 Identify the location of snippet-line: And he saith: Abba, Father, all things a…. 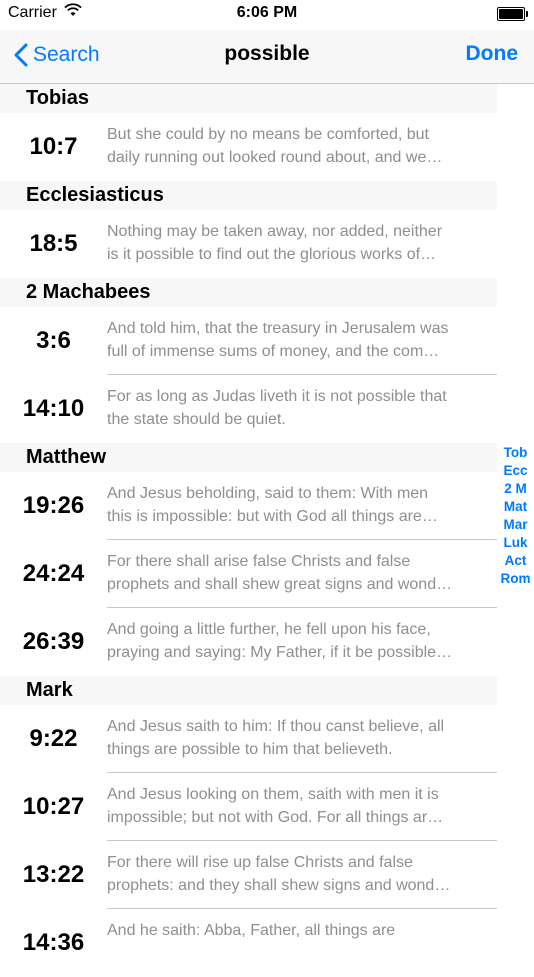
(251, 930).